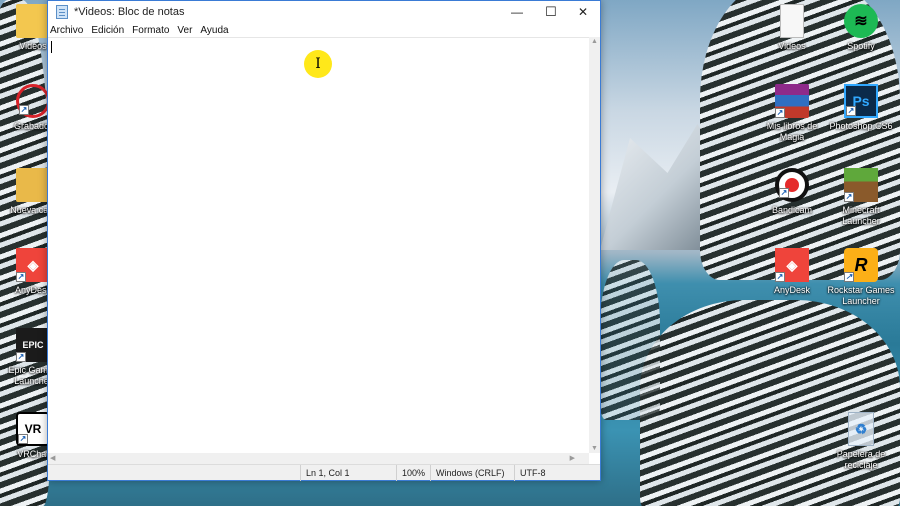 The image size is (900, 506). I want to click on desktop-icon-spotify: ≋ Spotify, so click(861, 28).